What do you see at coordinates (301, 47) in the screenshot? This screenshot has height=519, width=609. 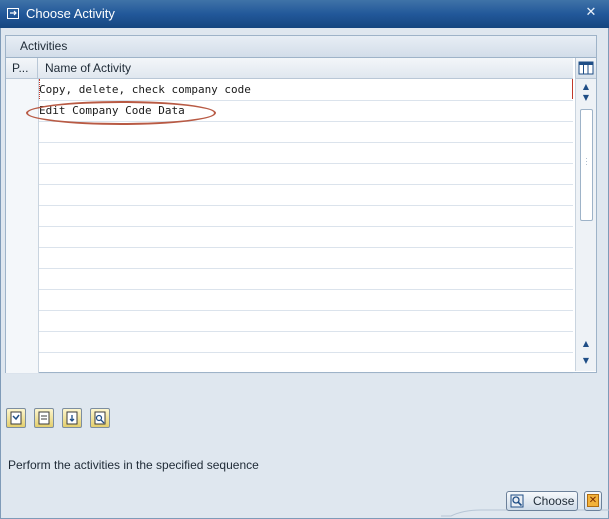 I see `panel-title: Activities` at bounding box center [301, 47].